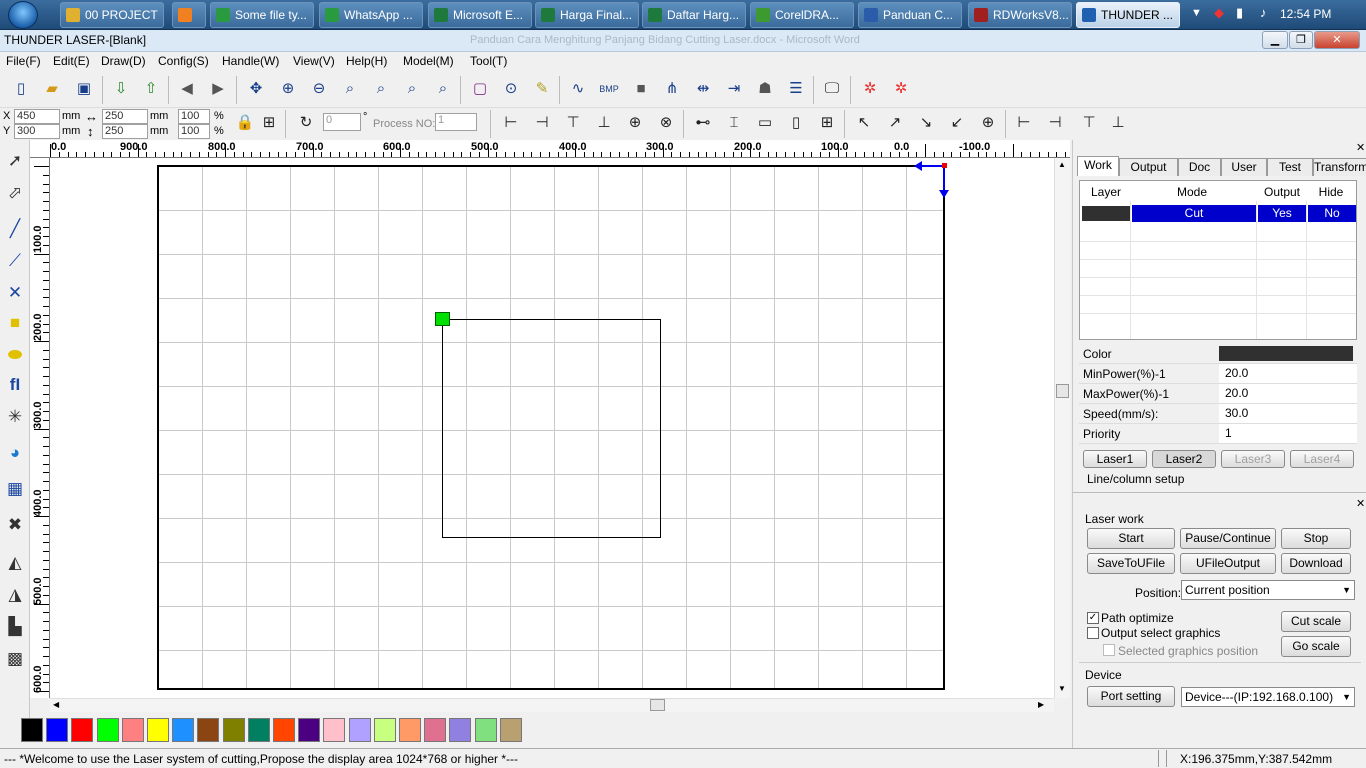  I want to click on mirror-vertical-icon: ◮, so click(15, 595).